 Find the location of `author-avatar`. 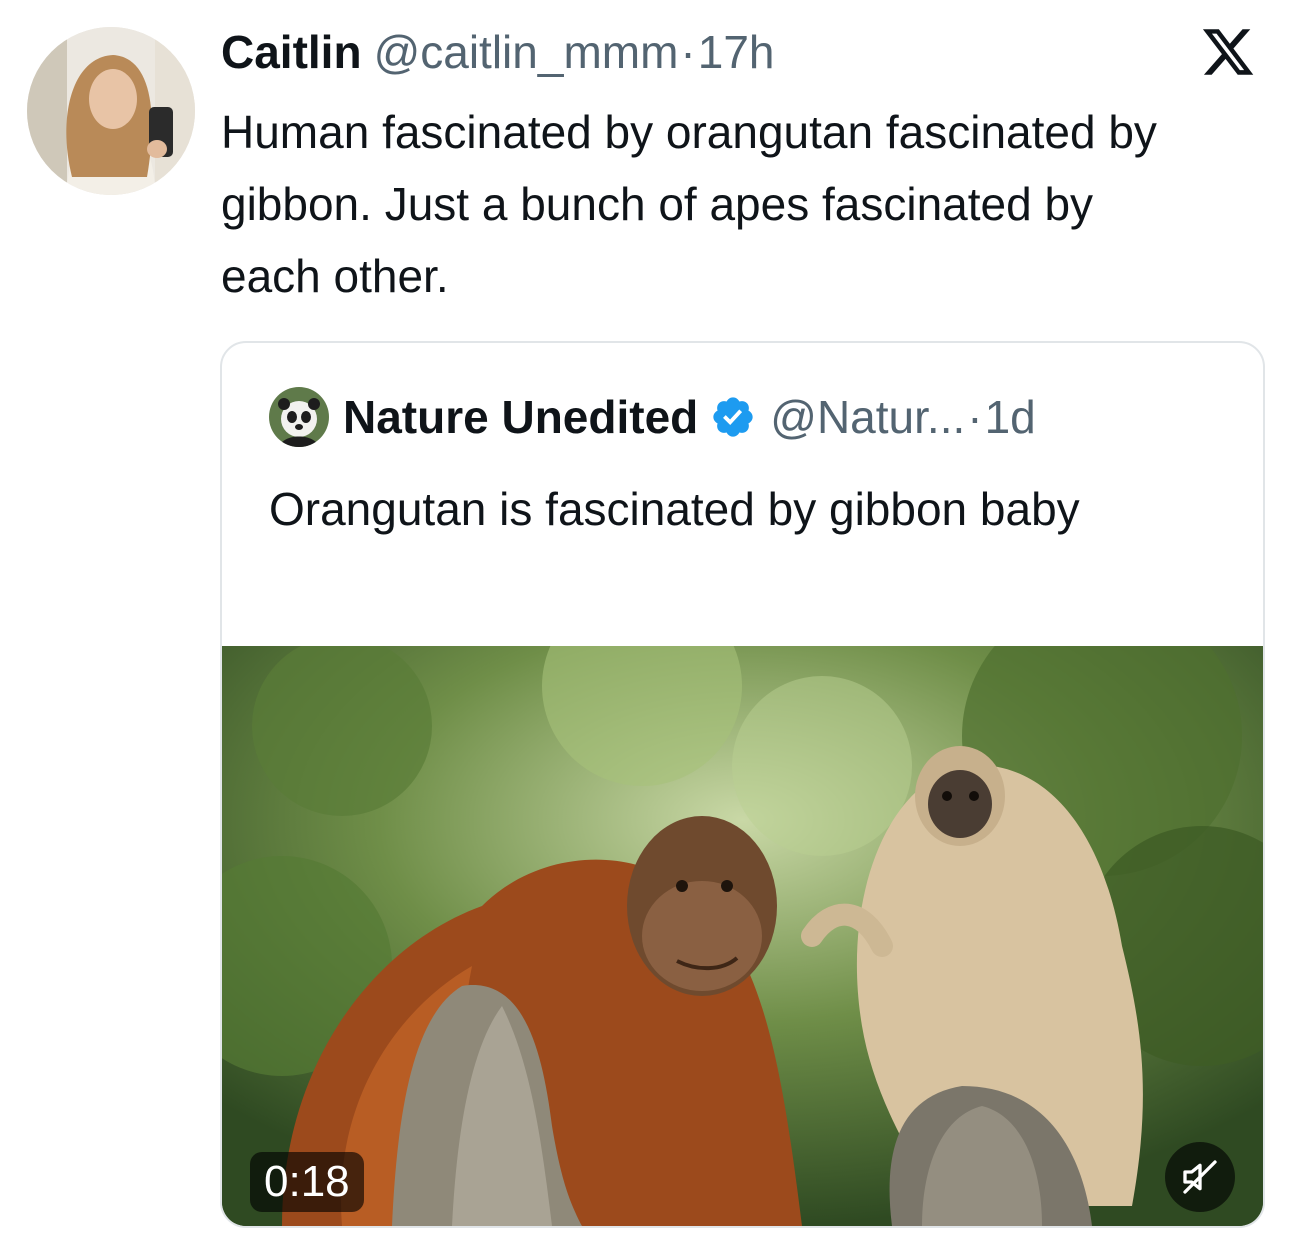

author-avatar is located at coordinates (111, 111).